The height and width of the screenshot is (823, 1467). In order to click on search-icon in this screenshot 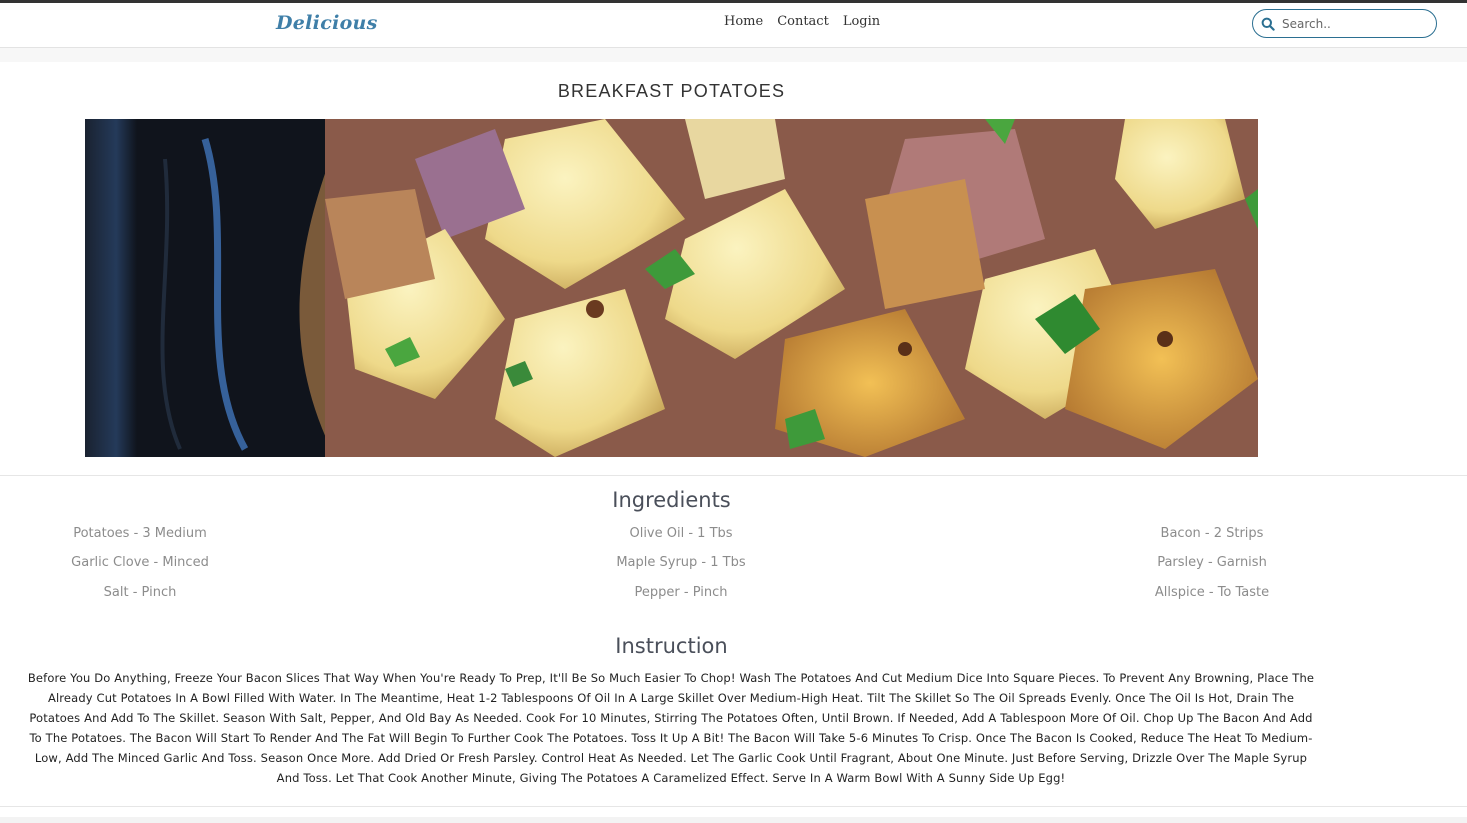, I will do `click(1268, 24)`.